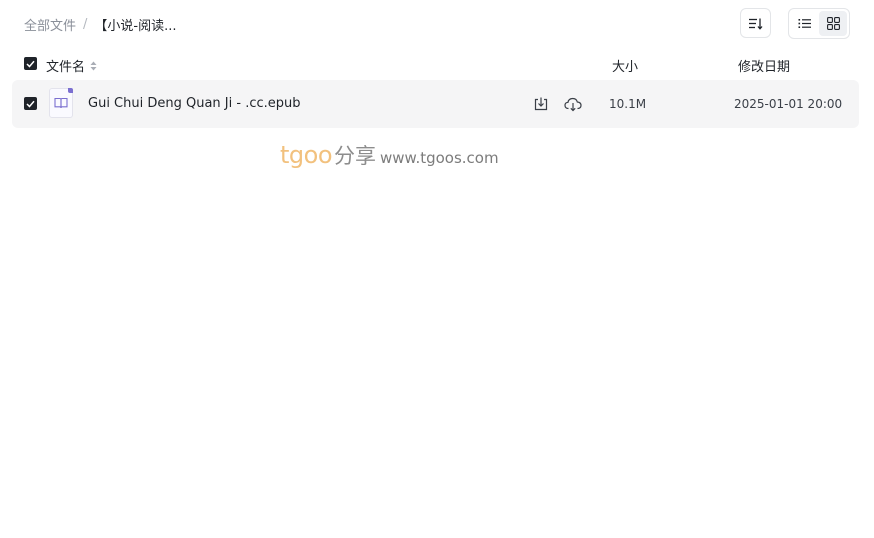 The width and height of the screenshot is (874, 538). Describe the element at coordinates (61, 103) in the screenshot. I see `epub-book-icon` at that location.